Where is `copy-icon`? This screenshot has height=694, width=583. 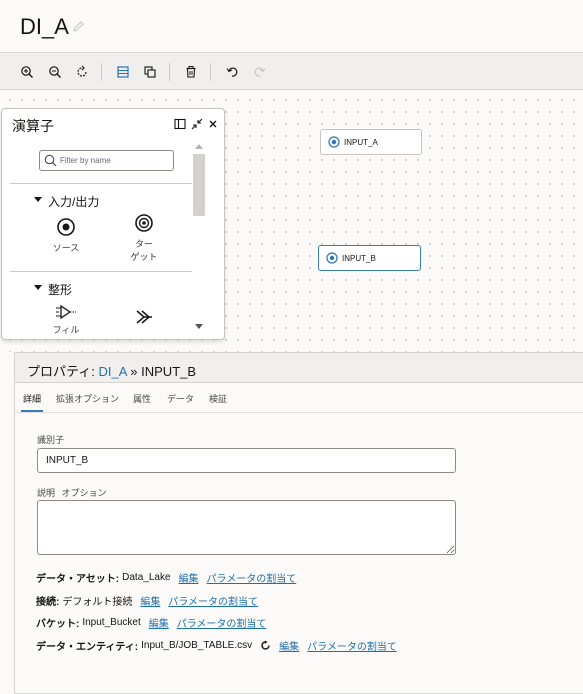
copy-icon is located at coordinates (150, 72).